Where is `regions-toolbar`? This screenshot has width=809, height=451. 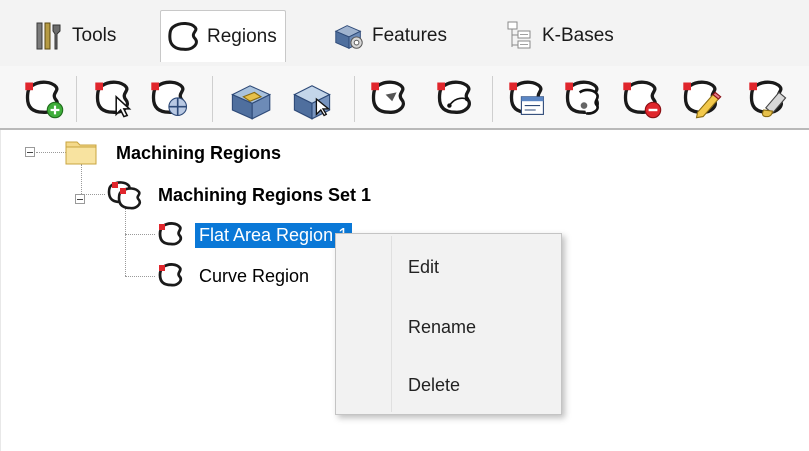
regions-toolbar is located at coordinates (404, 98).